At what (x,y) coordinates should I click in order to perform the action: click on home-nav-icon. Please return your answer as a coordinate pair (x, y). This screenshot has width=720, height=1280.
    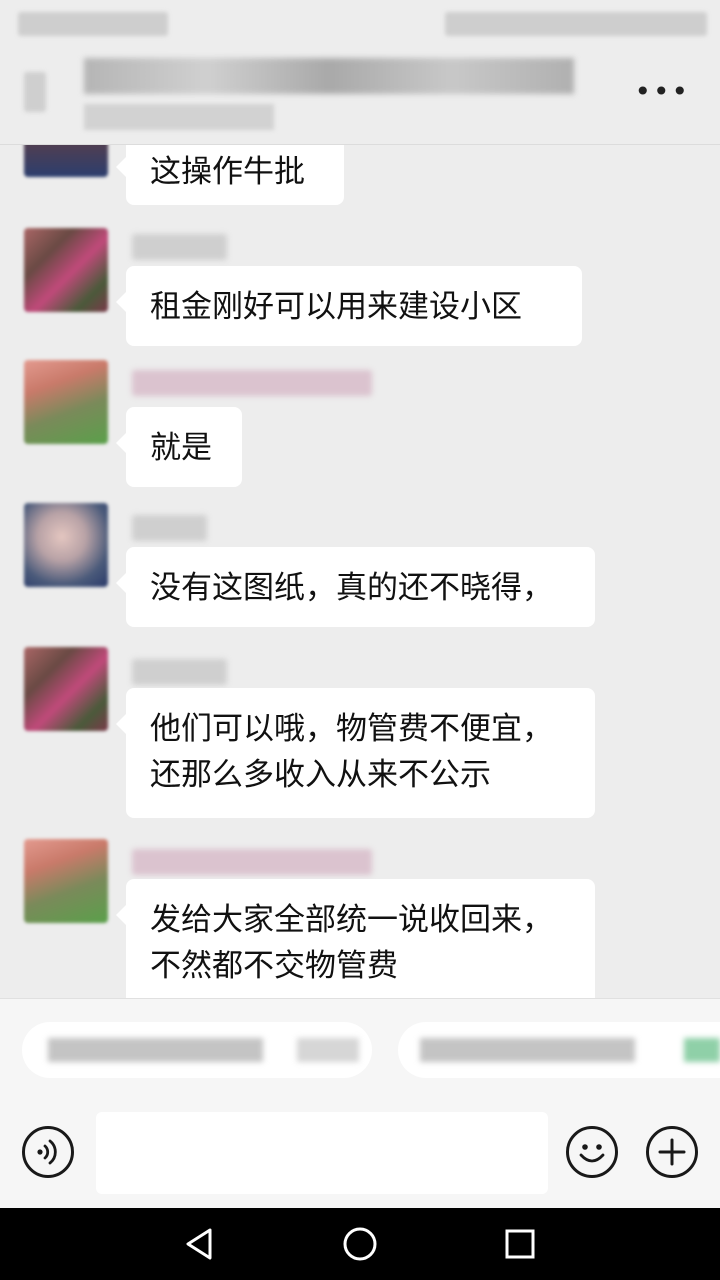
    Looking at the image, I should click on (360, 1244).